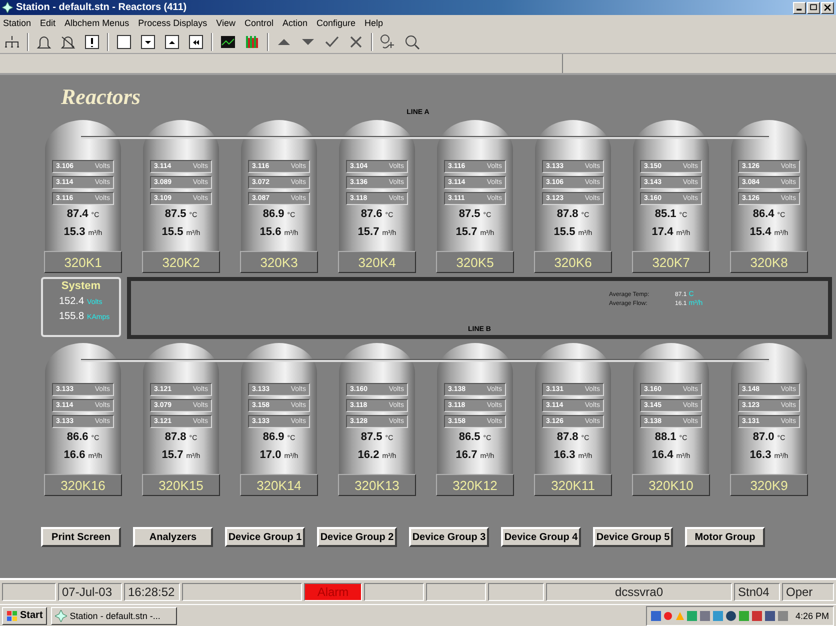 This screenshot has height=626, width=836. Describe the element at coordinates (24, 615) in the screenshot. I see `start-button: Start` at that location.